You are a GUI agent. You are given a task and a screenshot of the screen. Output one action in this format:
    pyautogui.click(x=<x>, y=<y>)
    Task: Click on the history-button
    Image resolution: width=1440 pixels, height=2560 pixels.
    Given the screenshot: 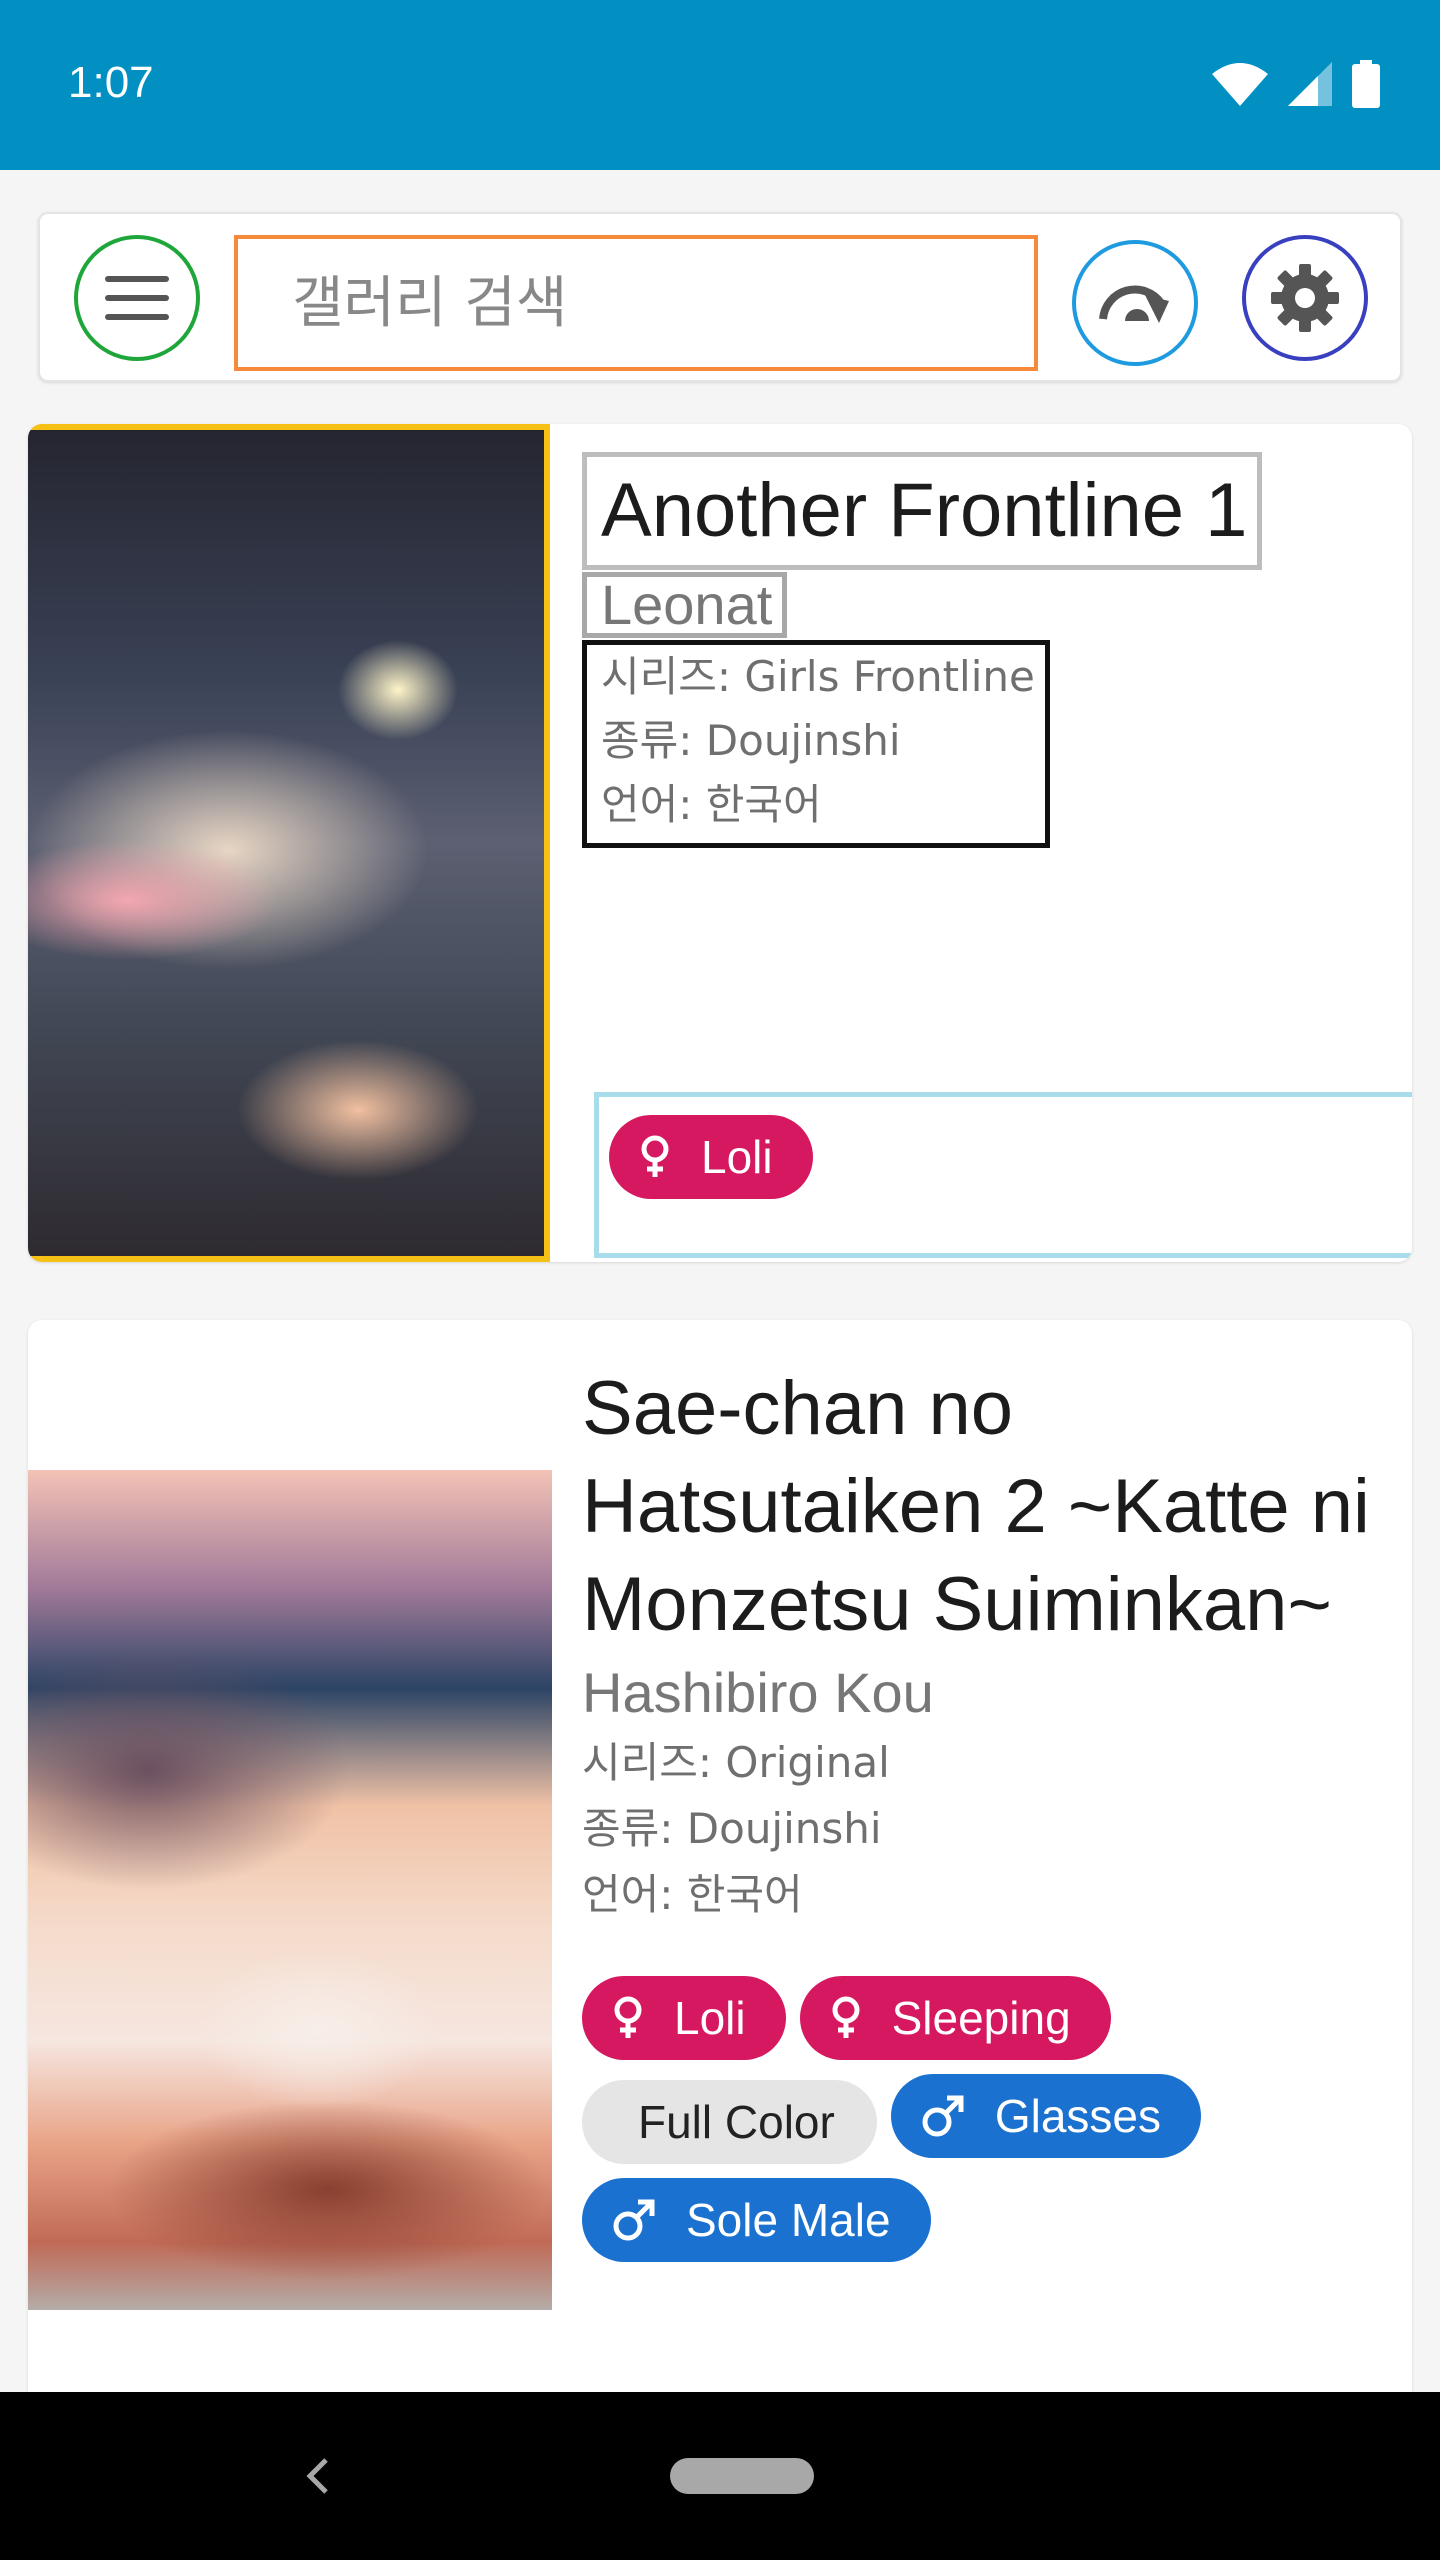 What is the action you would take?
    pyautogui.click(x=1135, y=303)
    